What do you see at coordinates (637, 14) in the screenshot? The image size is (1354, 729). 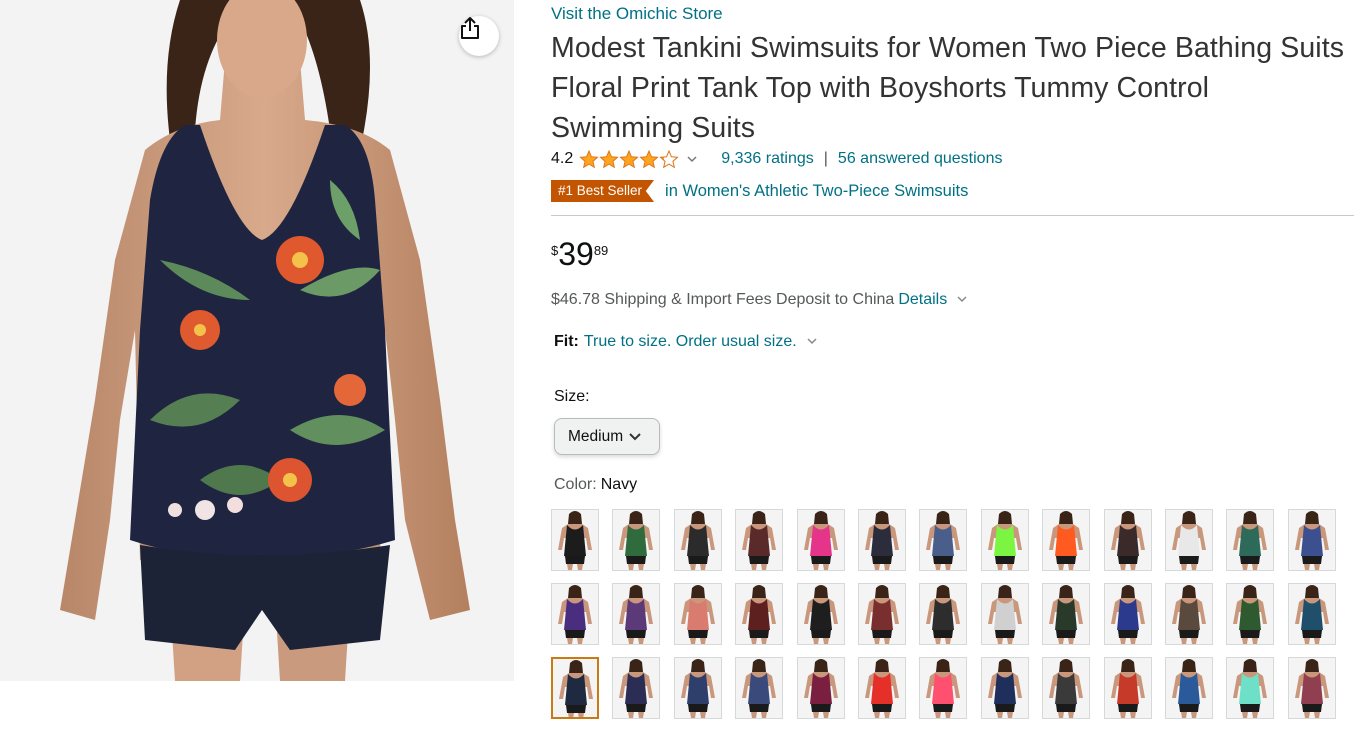 I see `store-link: Visit the Omichic Store` at bounding box center [637, 14].